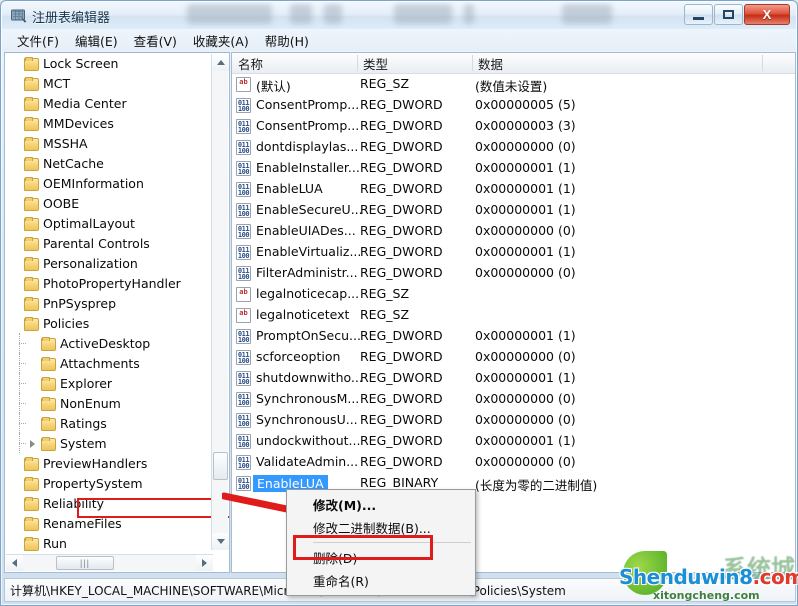  What do you see at coordinates (158, 40) in the screenshot?
I see `menu-view: 查看(V)` at bounding box center [158, 40].